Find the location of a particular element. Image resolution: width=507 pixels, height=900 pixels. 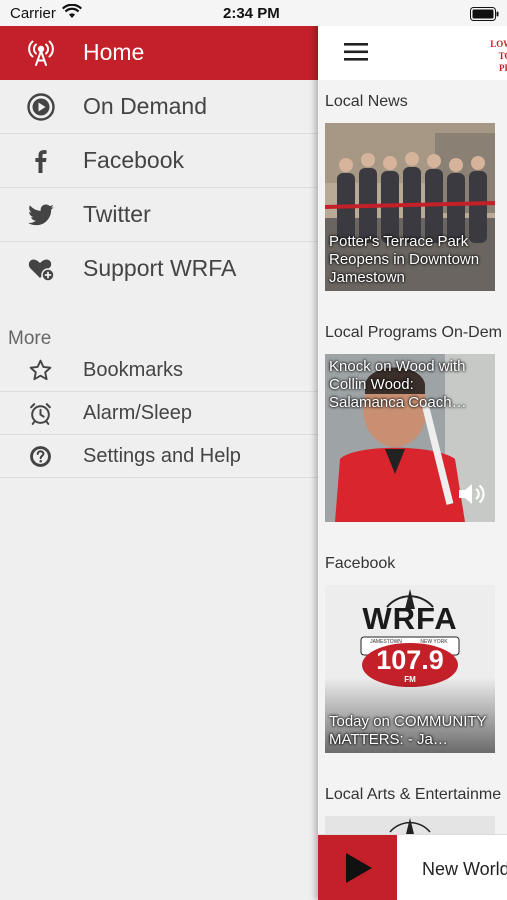

facebook-icon is located at coordinates (41, 161).